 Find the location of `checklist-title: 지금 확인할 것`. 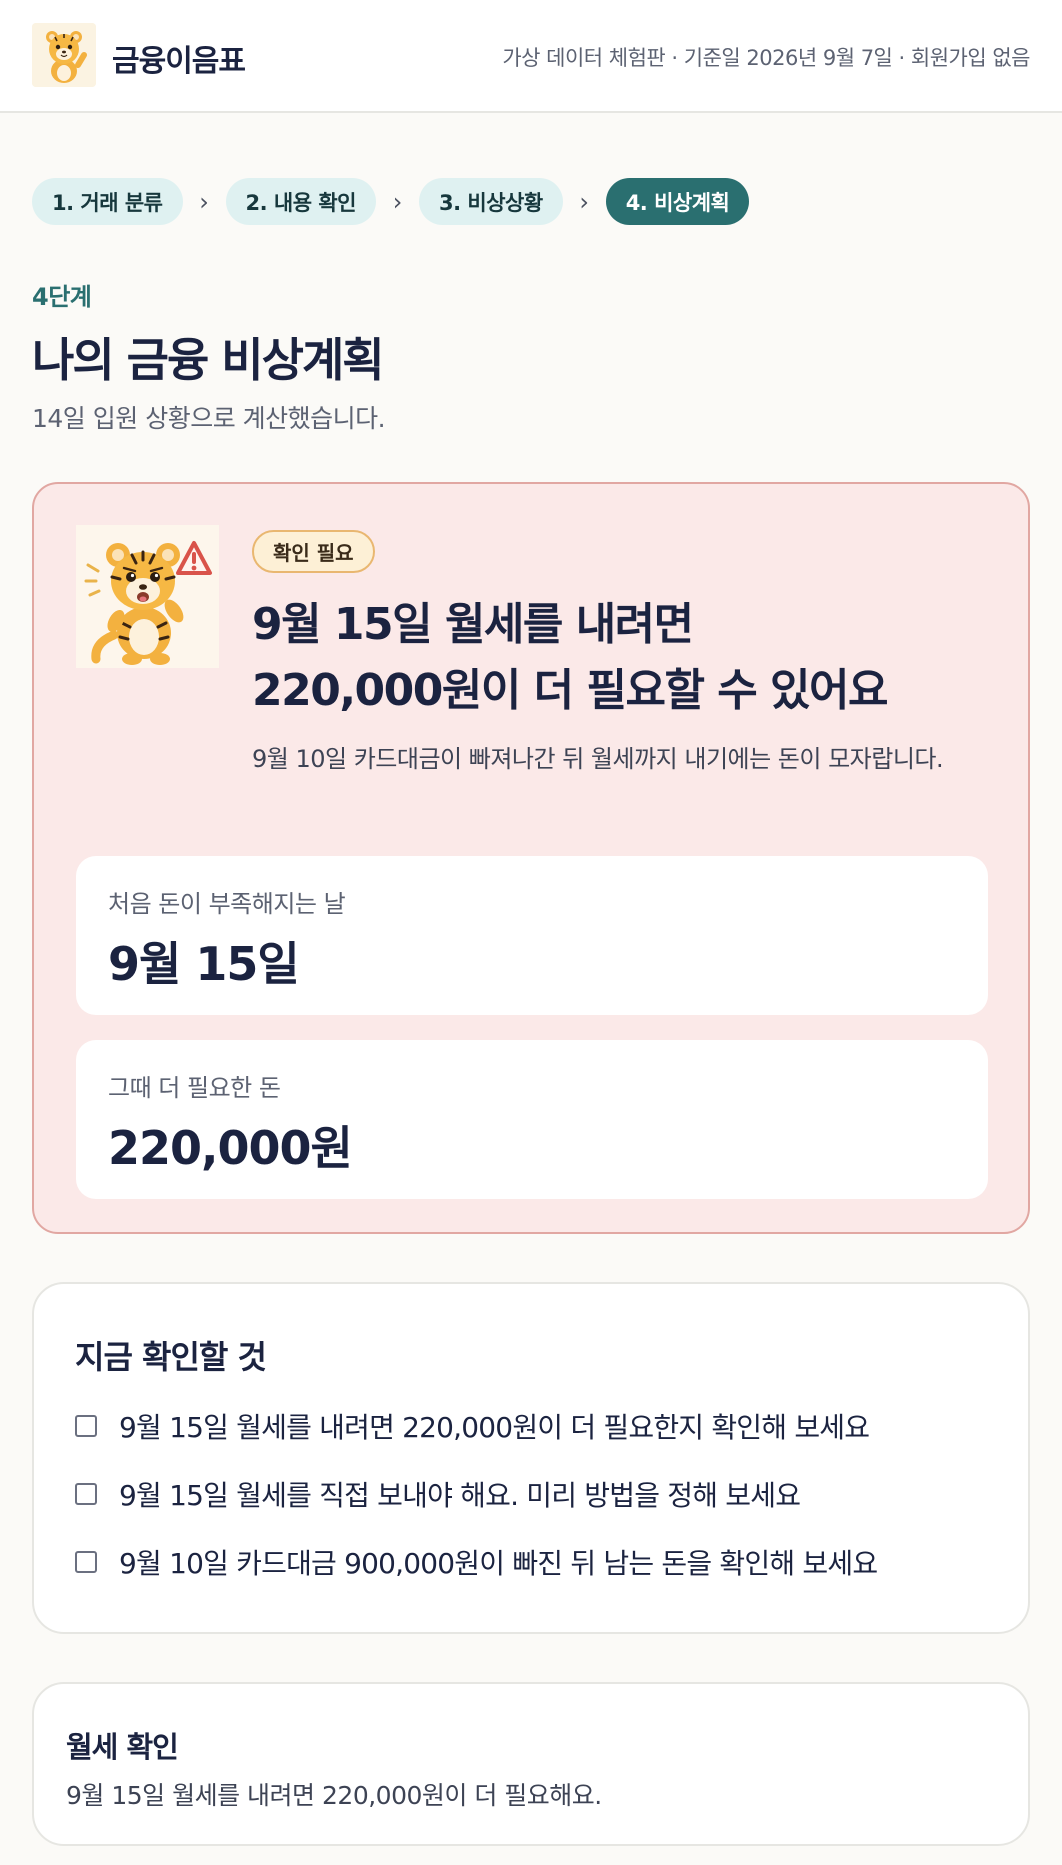

checklist-title: 지금 확인할 것 is located at coordinates (171, 1357).